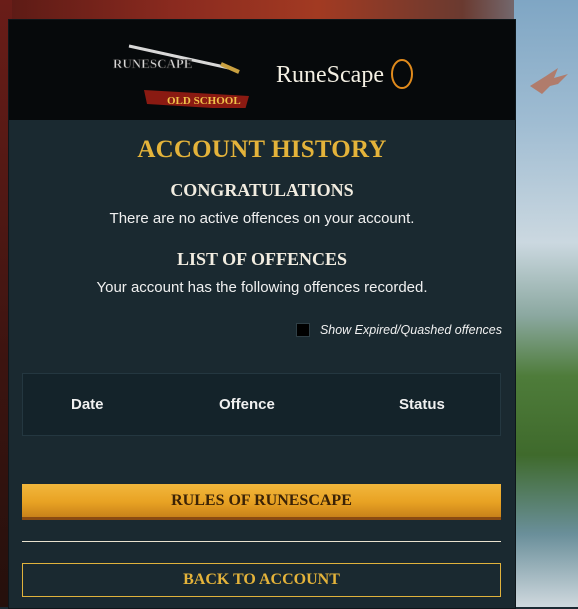 The height and width of the screenshot is (609, 578). I want to click on osrs-banner-text: OLD SCHOOL, so click(204, 101).